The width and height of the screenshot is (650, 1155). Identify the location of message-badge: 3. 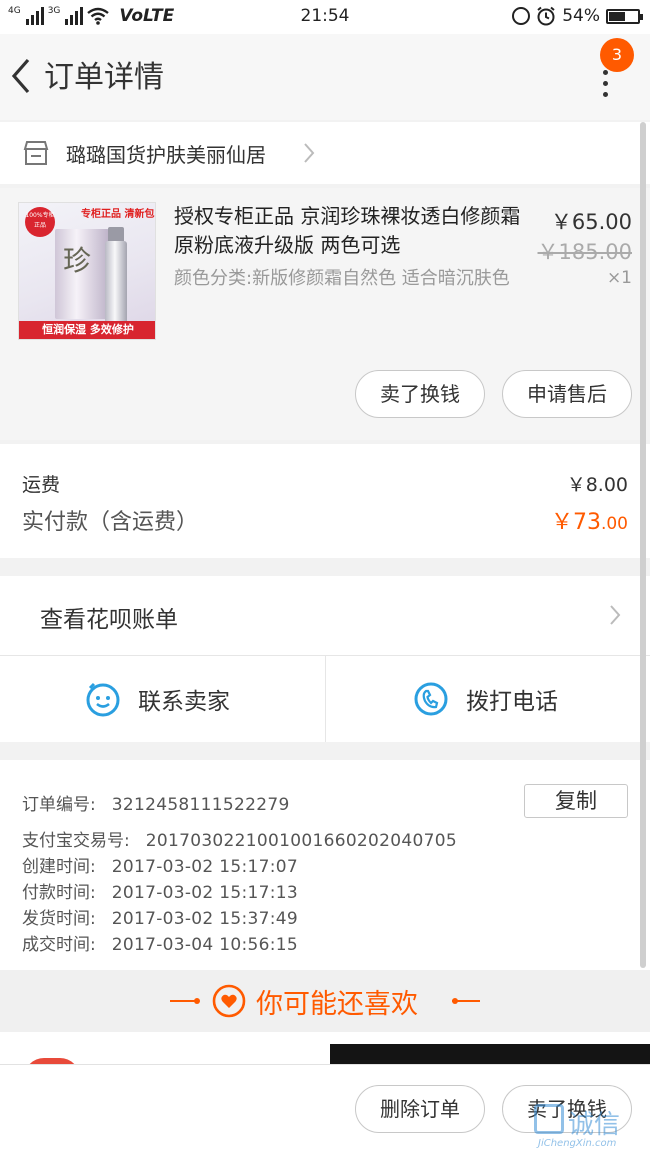
(617, 55).